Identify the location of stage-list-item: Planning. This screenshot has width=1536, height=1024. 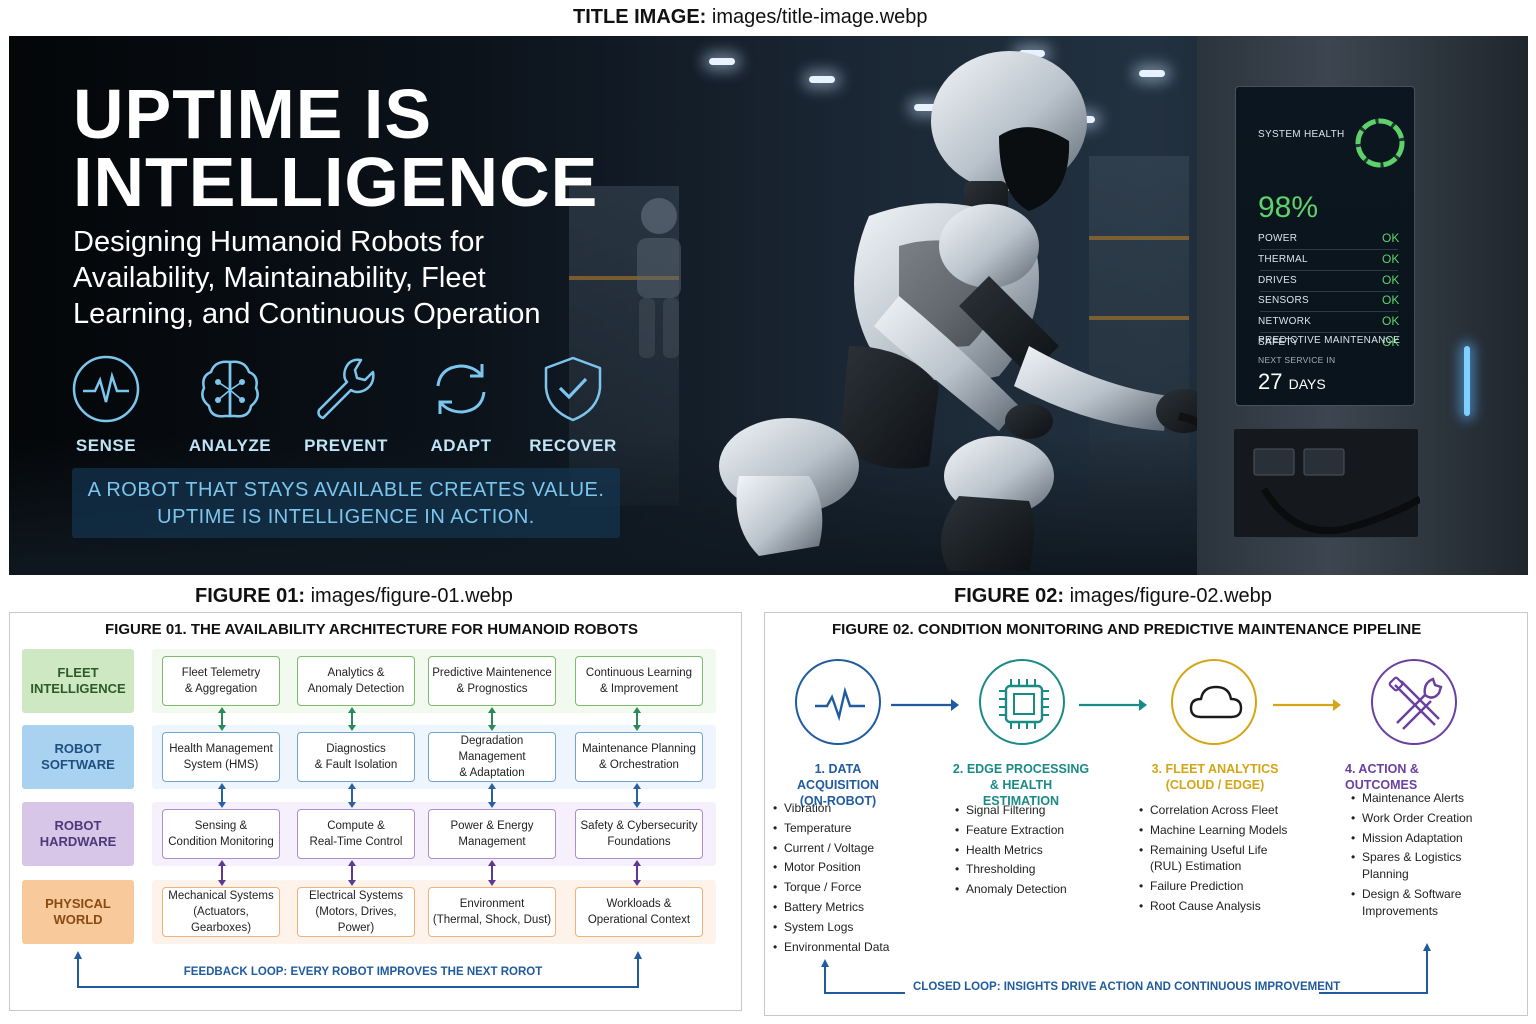
(1385, 874).